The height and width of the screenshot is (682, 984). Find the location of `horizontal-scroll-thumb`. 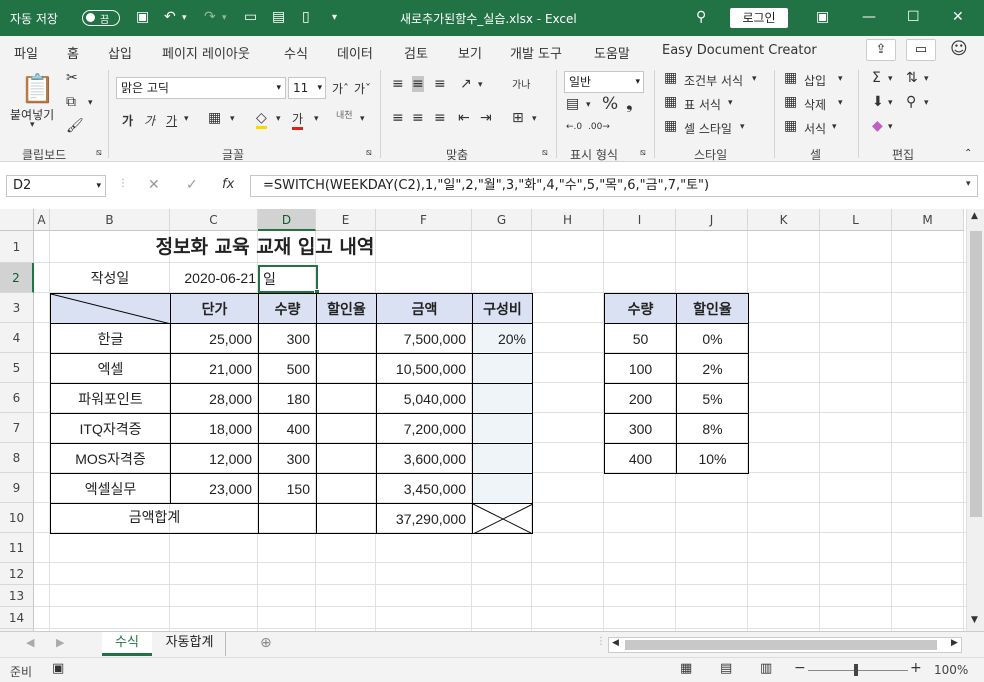

horizontal-scroll-thumb is located at coordinates (781, 645).